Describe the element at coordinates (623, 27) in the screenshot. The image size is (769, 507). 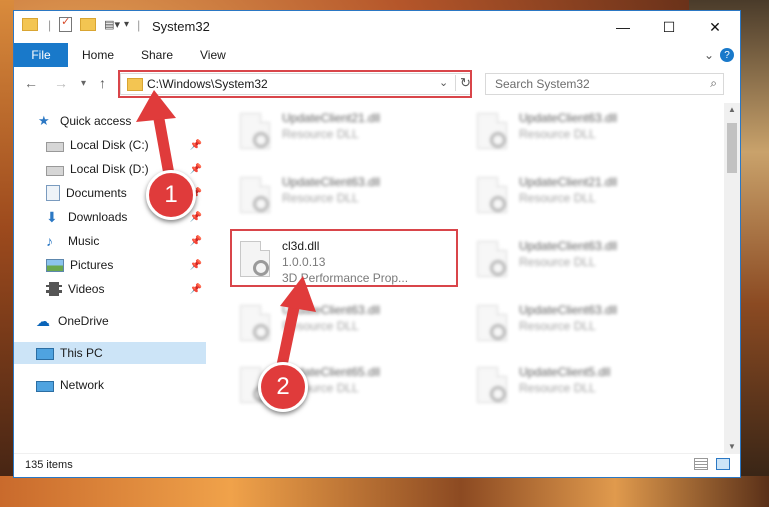
I see `minimize-button: —` at that location.